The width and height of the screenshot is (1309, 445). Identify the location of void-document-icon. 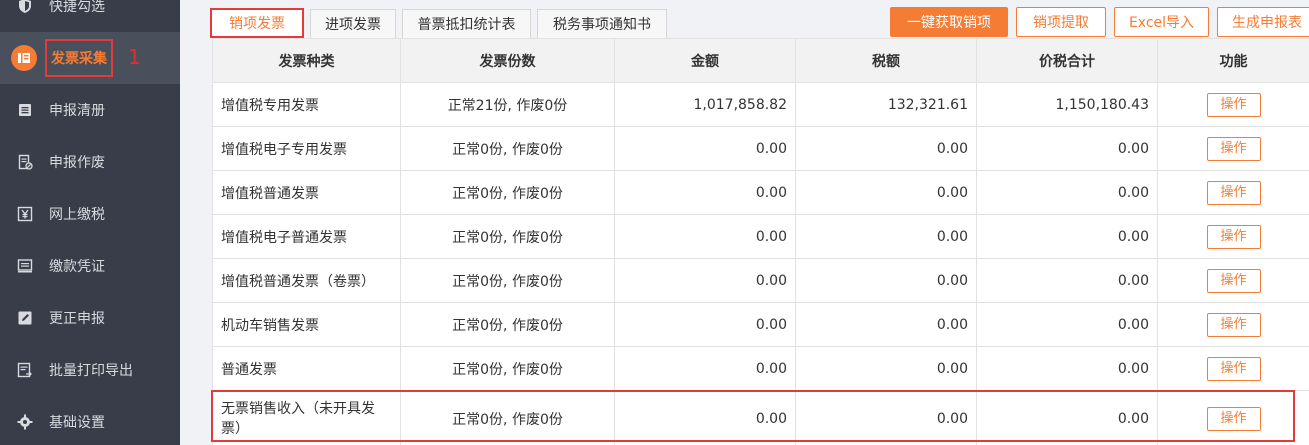
(25, 162).